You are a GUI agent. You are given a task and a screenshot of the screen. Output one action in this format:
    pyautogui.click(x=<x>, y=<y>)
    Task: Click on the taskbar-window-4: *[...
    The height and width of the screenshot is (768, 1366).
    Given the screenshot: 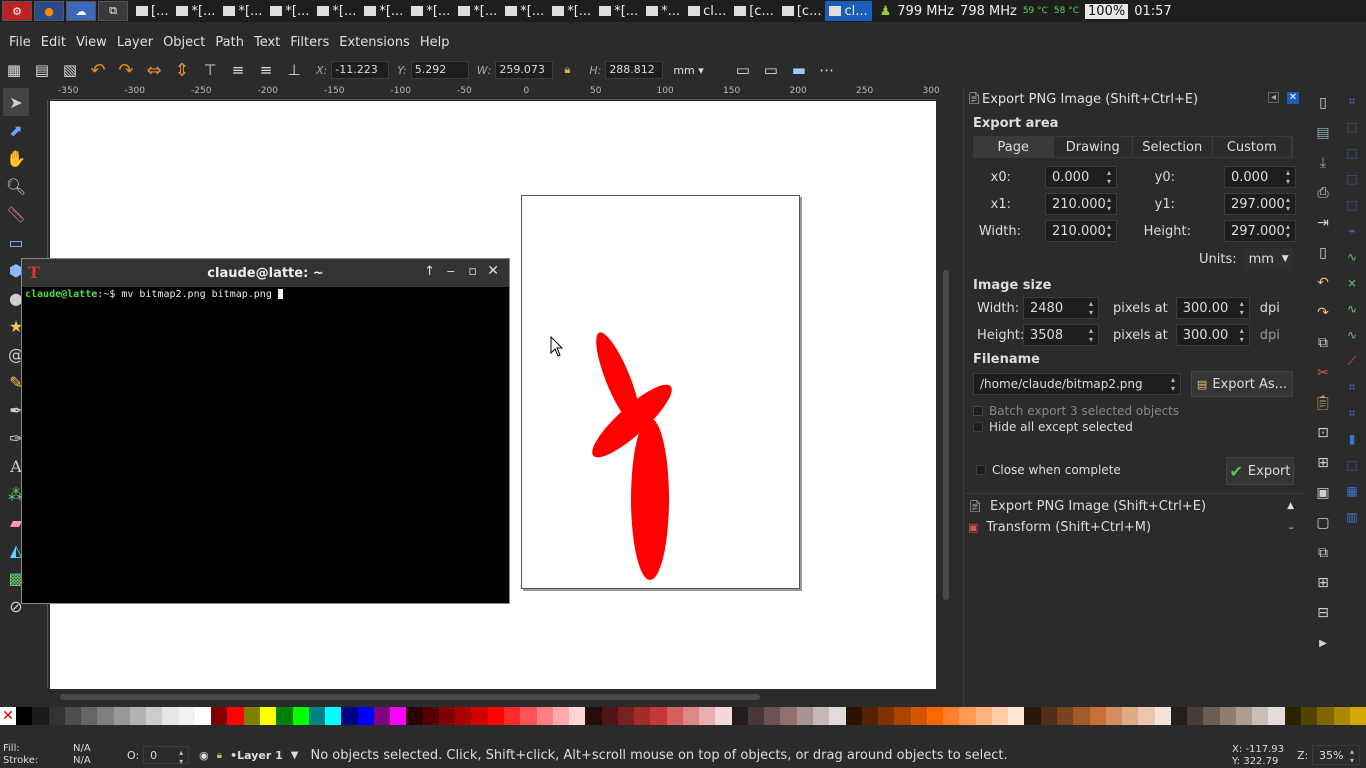 What is the action you would take?
    pyautogui.click(x=336, y=11)
    